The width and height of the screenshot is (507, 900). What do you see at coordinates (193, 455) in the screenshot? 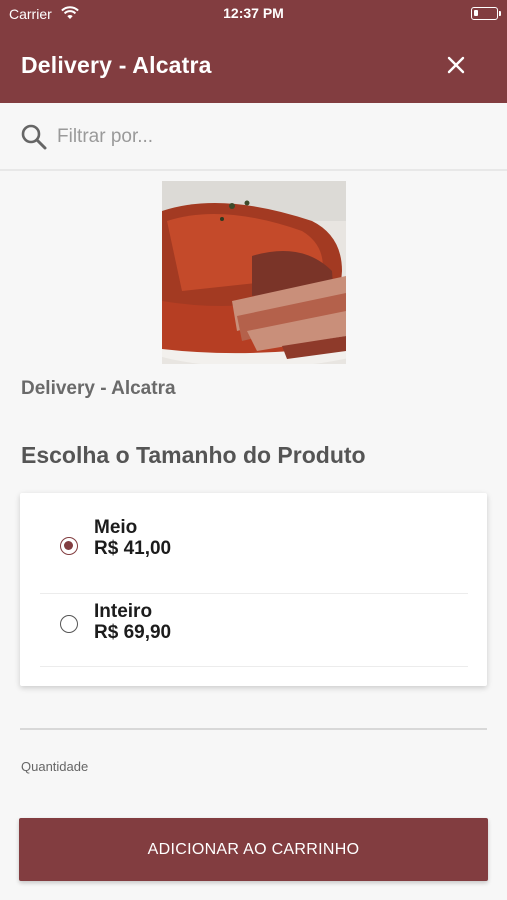
I see `size-section-title: Escolha o Tamanho do Produto` at bounding box center [193, 455].